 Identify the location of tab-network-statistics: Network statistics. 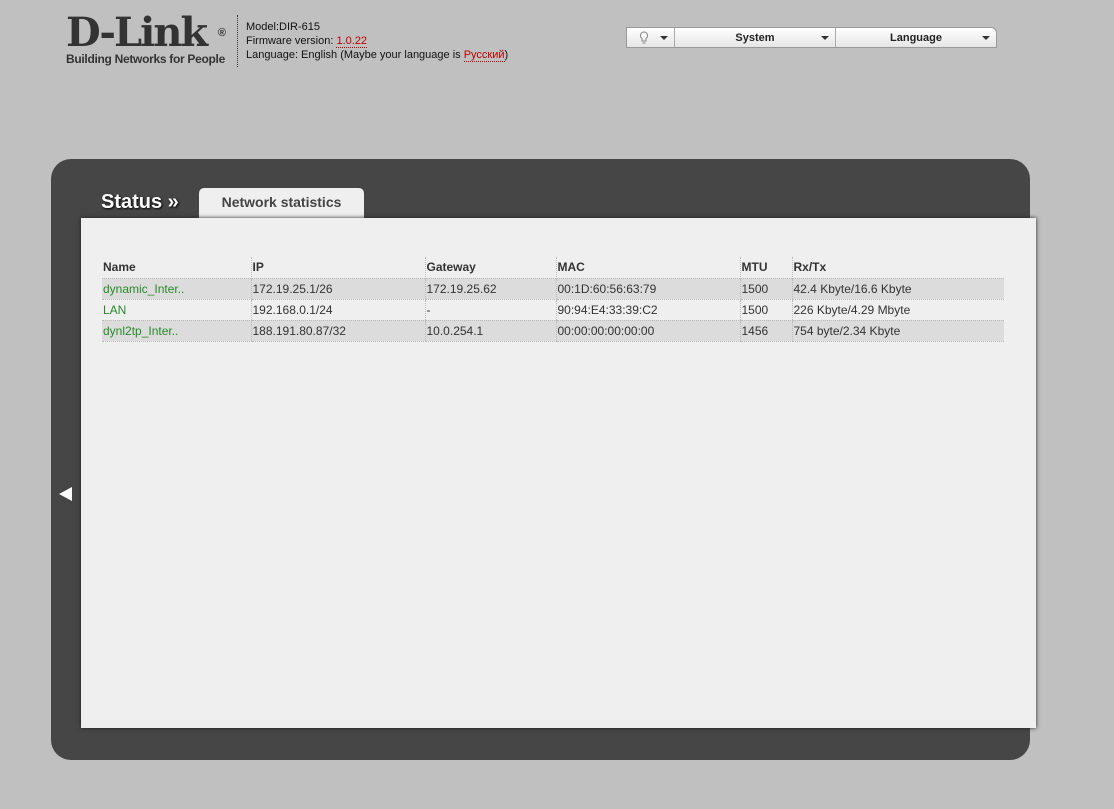
(281, 203).